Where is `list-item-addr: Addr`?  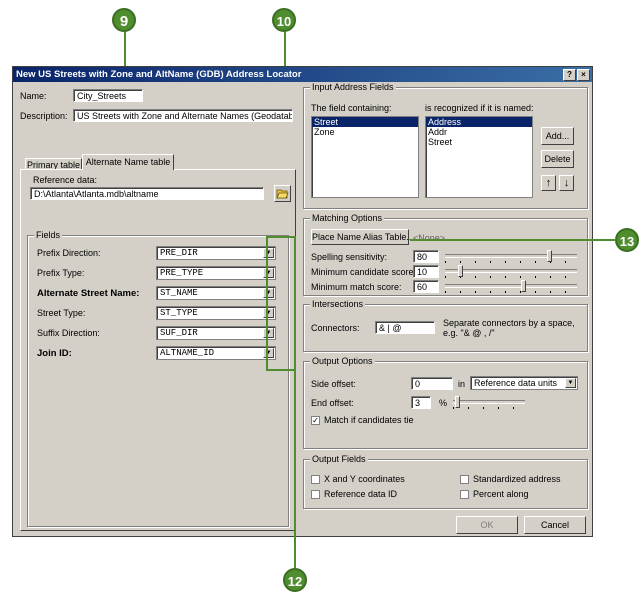 list-item-addr: Addr is located at coordinates (479, 132).